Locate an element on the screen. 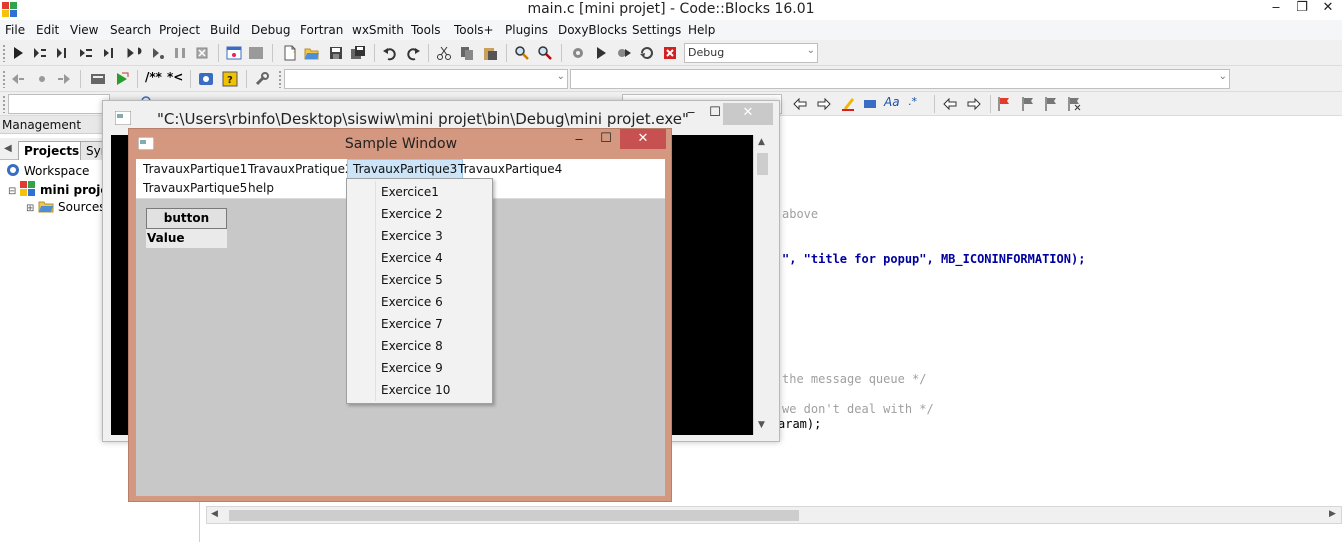  menu-build: Build is located at coordinates (225, 30).